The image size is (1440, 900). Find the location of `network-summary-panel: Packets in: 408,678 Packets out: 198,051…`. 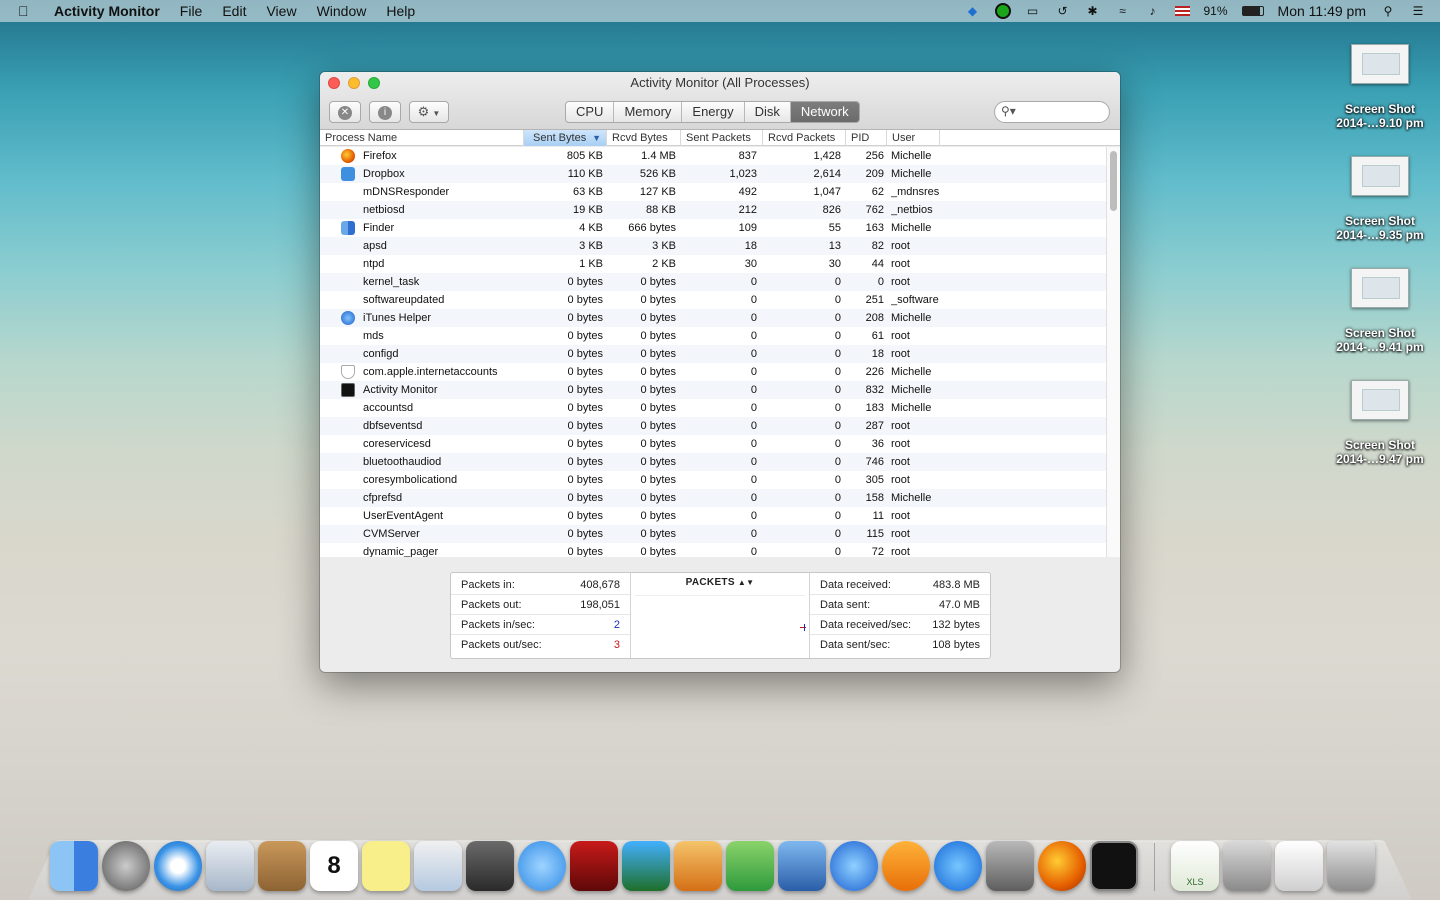

network-summary-panel: Packets in: 408,678 Packets out: 198,051… is located at coordinates (720, 615).